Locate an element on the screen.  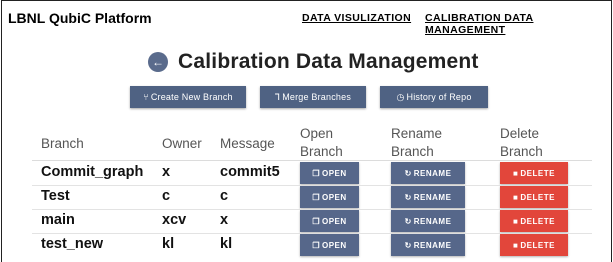
branch-name: Commit_graph is located at coordinates (92, 172).